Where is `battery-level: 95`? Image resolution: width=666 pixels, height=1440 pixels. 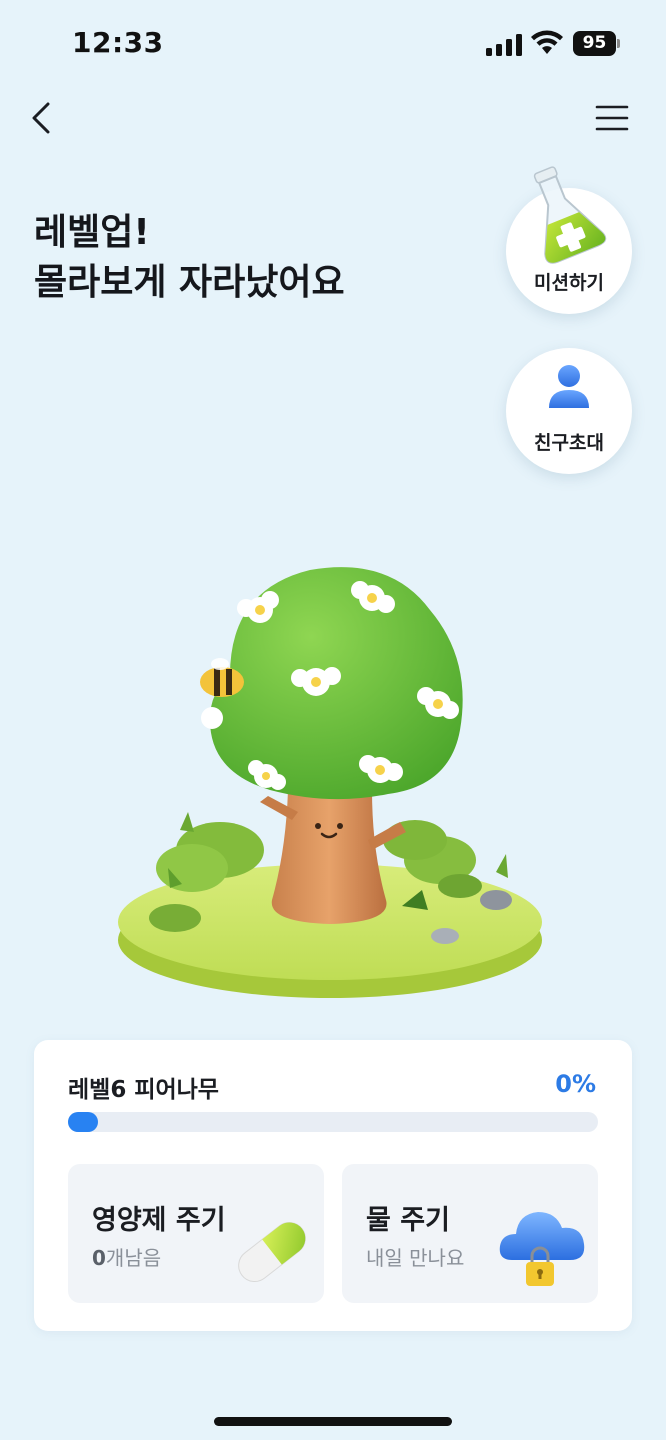
battery-level: 95 is located at coordinates (594, 43).